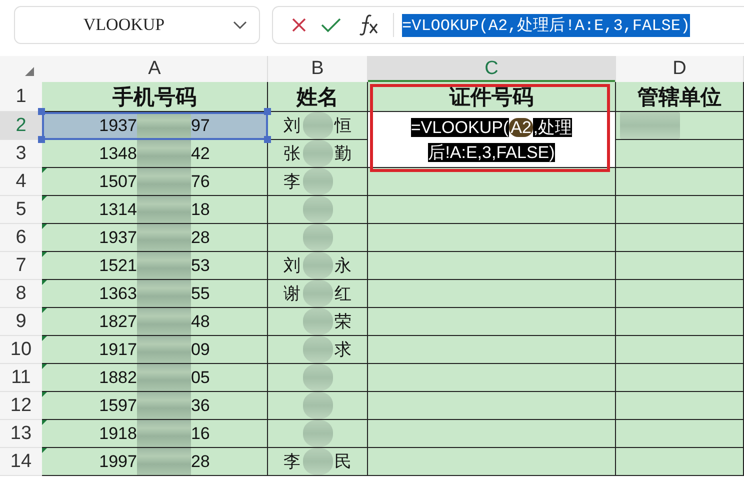 The image size is (744, 477). What do you see at coordinates (318, 69) in the screenshot?
I see `column-header: B` at bounding box center [318, 69].